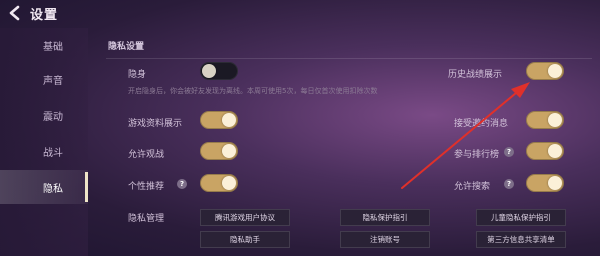 The height and width of the screenshot is (256, 600). What do you see at coordinates (53, 189) in the screenshot?
I see `sidebar-item-label: 隐私` at bounding box center [53, 189].